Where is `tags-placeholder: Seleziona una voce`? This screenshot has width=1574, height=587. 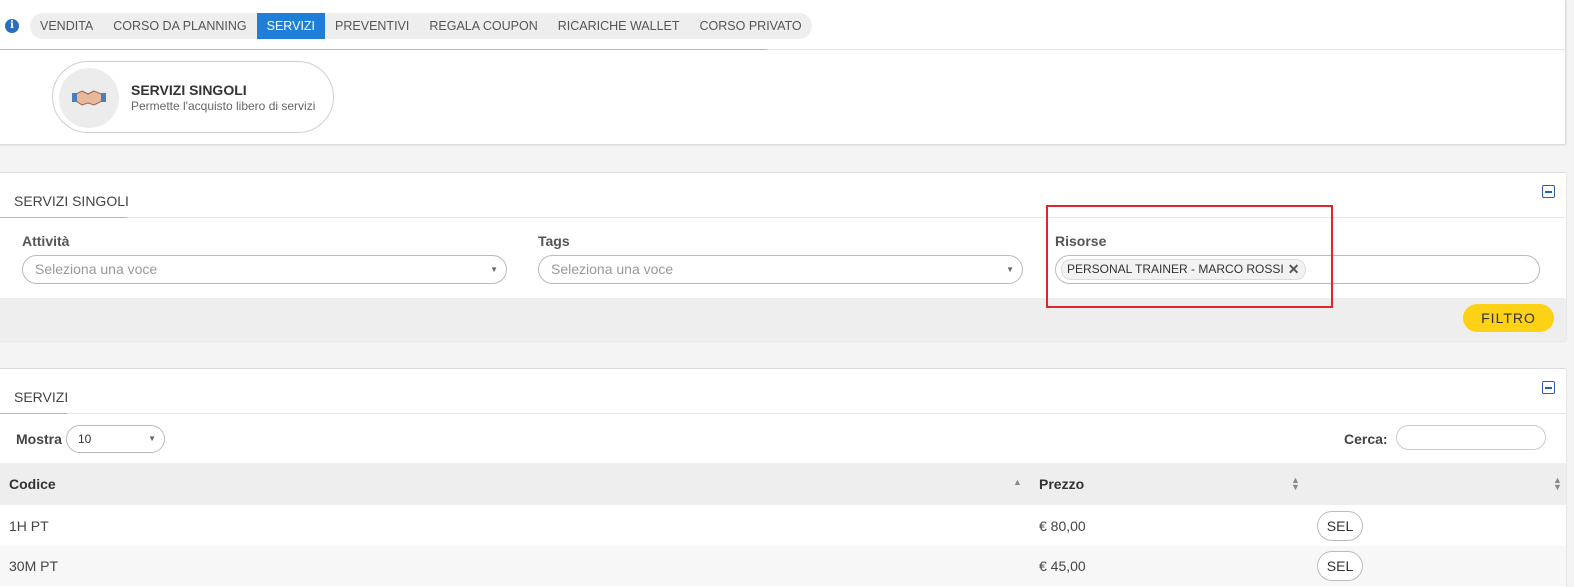 tags-placeholder: Seleziona una voce is located at coordinates (612, 269).